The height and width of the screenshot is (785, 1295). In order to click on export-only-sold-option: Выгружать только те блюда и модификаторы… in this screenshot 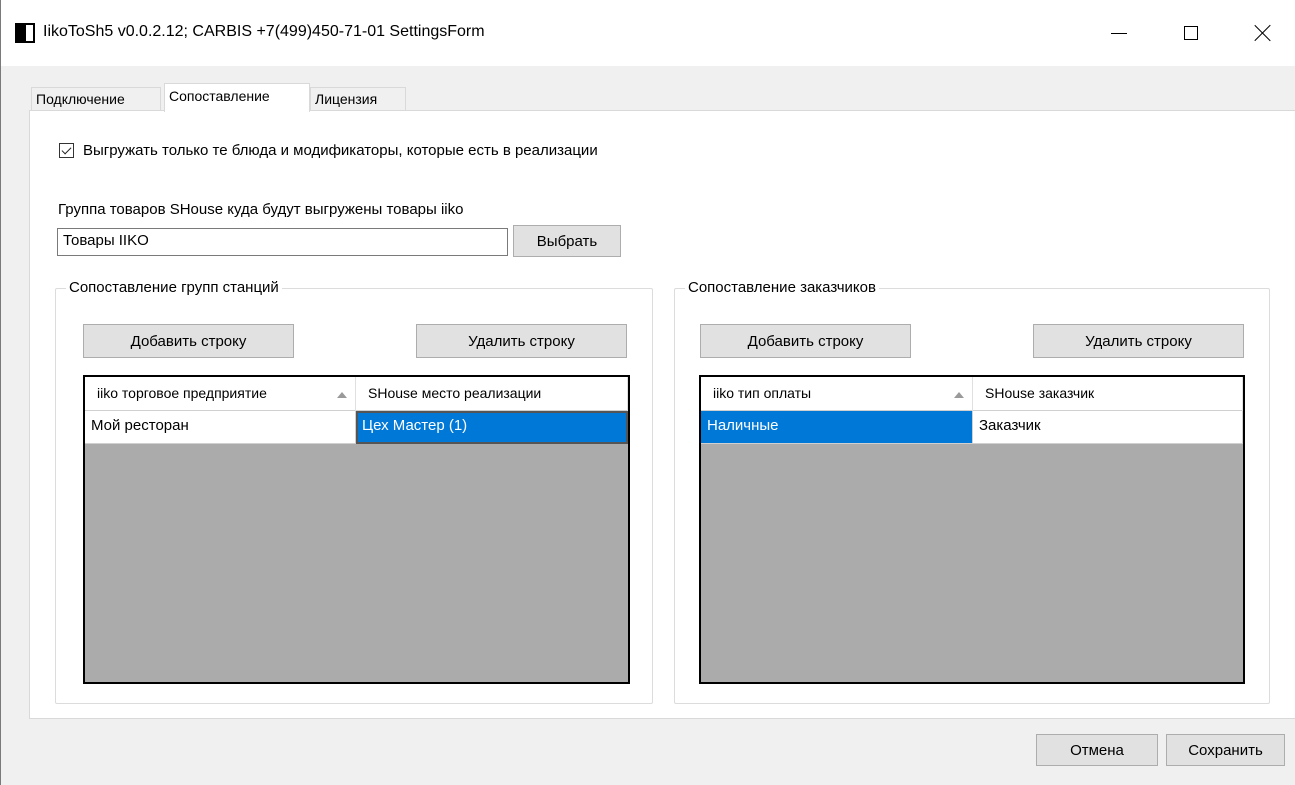, I will do `click(328, 150)`.